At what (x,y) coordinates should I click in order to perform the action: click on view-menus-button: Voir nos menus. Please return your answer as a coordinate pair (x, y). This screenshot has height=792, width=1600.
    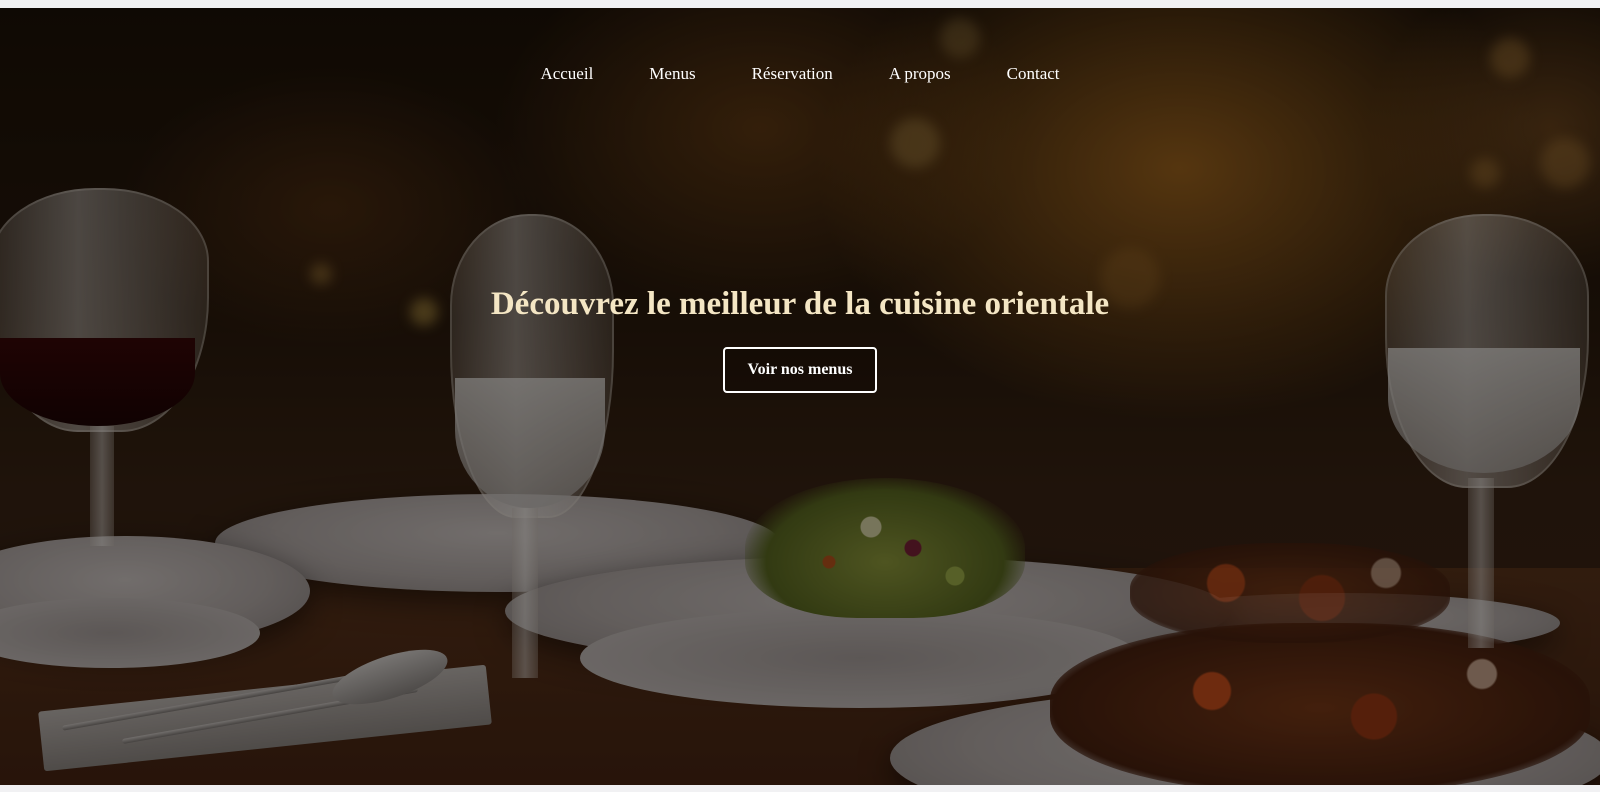
    Looking at the image, I should click on (800, 370).